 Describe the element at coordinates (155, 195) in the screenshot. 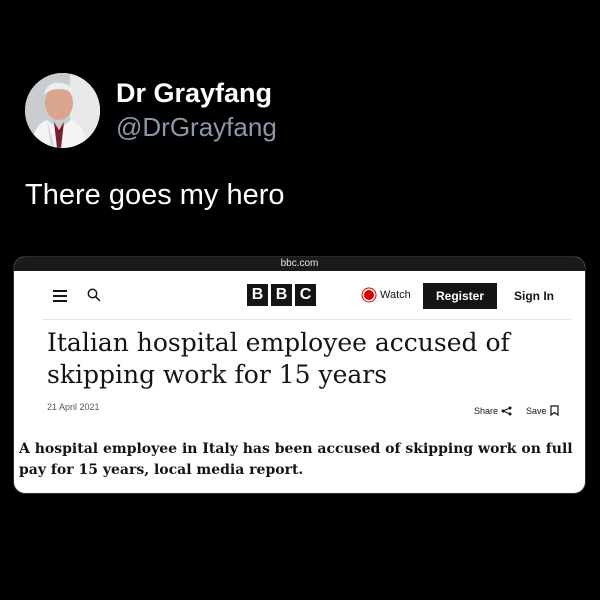

I see `tweet-text: There goes my hero` at that location.